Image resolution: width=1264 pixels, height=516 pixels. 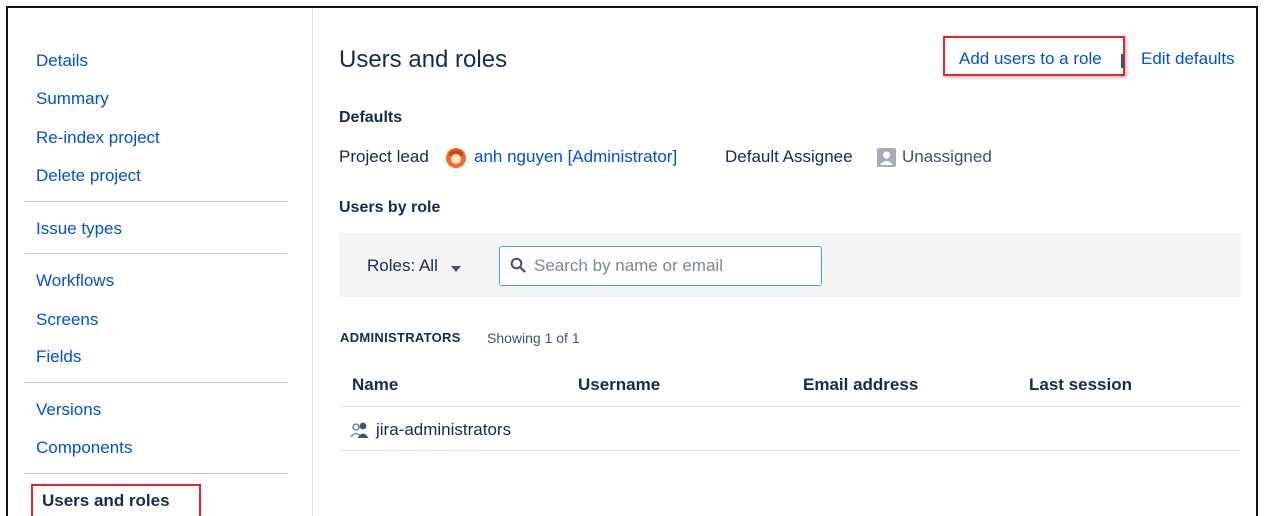 I want to click on user-search-field, so click(x=660, y=266).